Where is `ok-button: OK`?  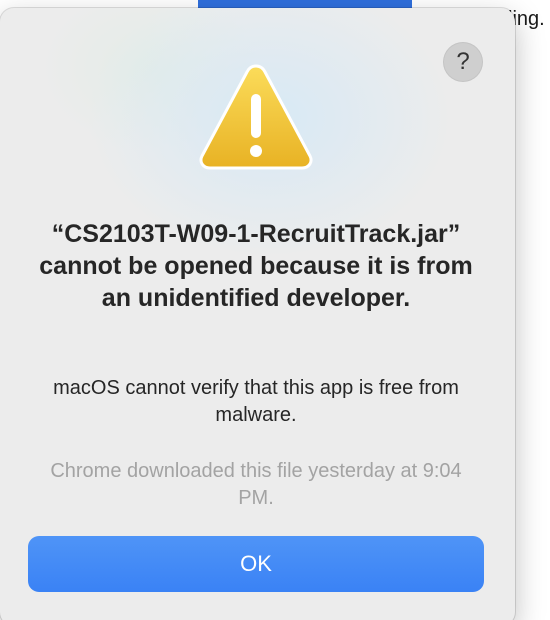
ok-button: OK is located at coordinates (256, 564).